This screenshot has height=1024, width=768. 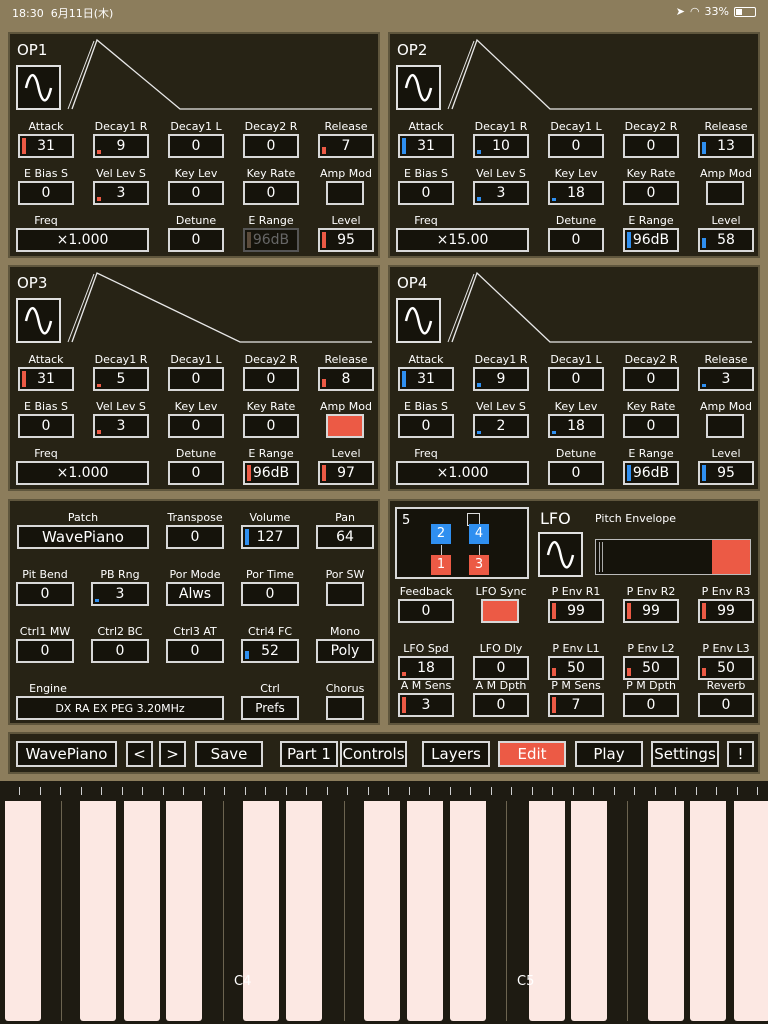 I want to click on alert-button: !, so click(x=740, y=754).